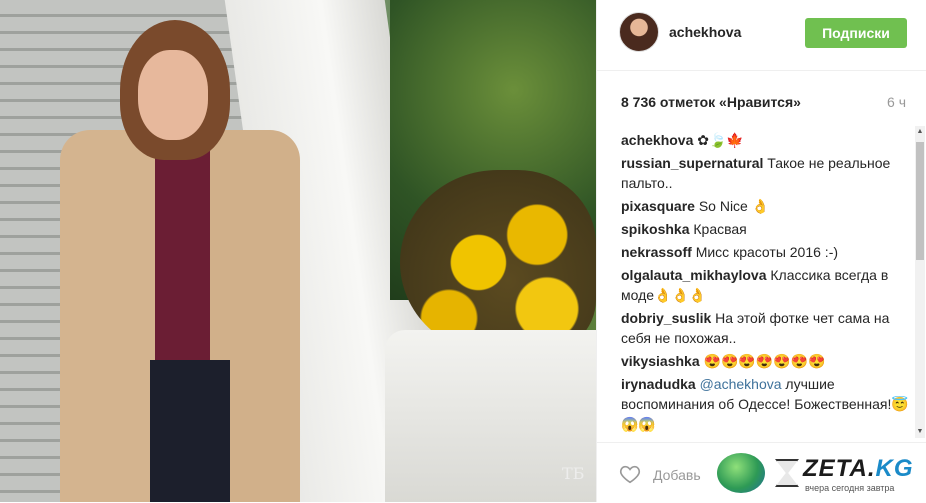 The height and width of the screenshot is (503, 926). I want to click on comment-author: dobriy_suslik, so click(666, 318).